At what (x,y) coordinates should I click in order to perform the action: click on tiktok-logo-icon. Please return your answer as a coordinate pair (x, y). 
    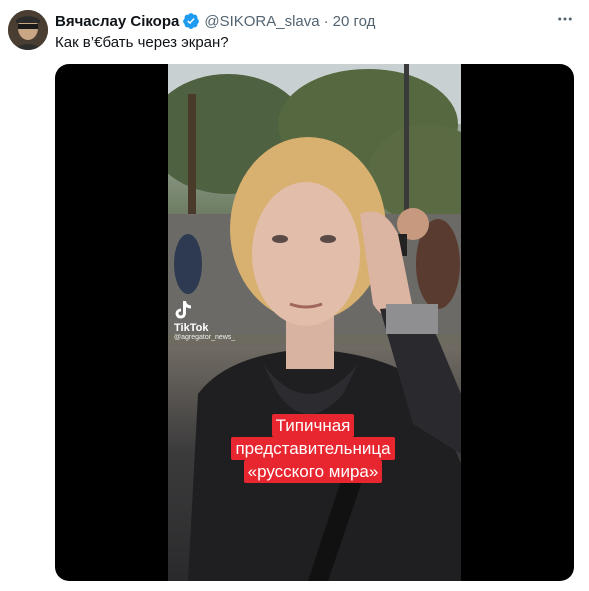
    Looking at the image, I should click on (185, 310).